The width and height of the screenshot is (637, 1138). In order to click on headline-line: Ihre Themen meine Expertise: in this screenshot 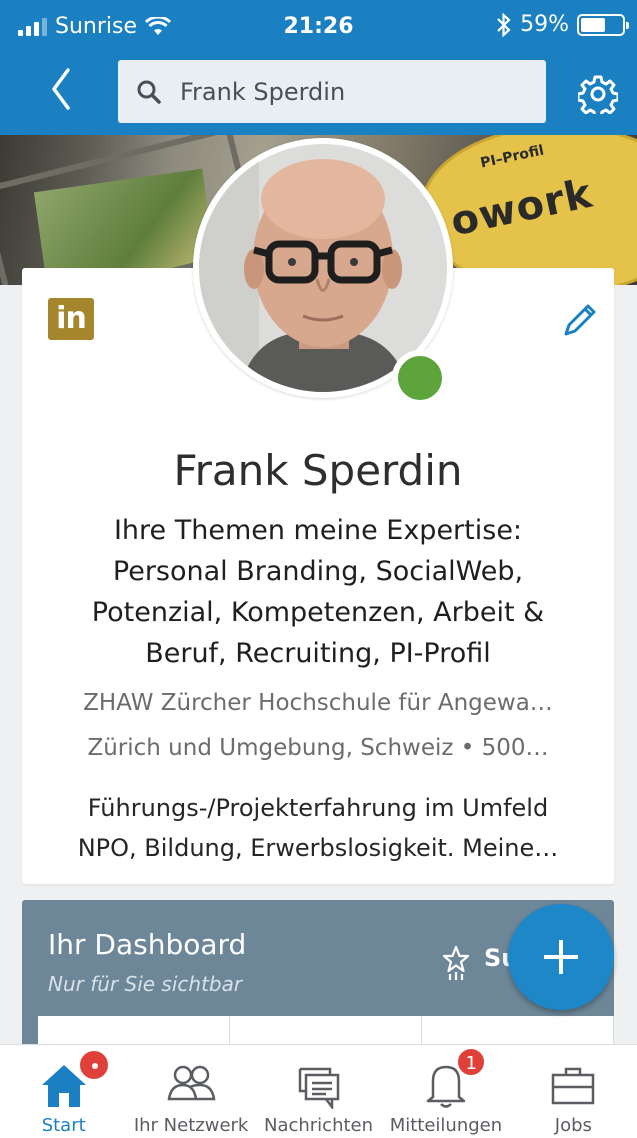, I will do `click(318, 530)`.